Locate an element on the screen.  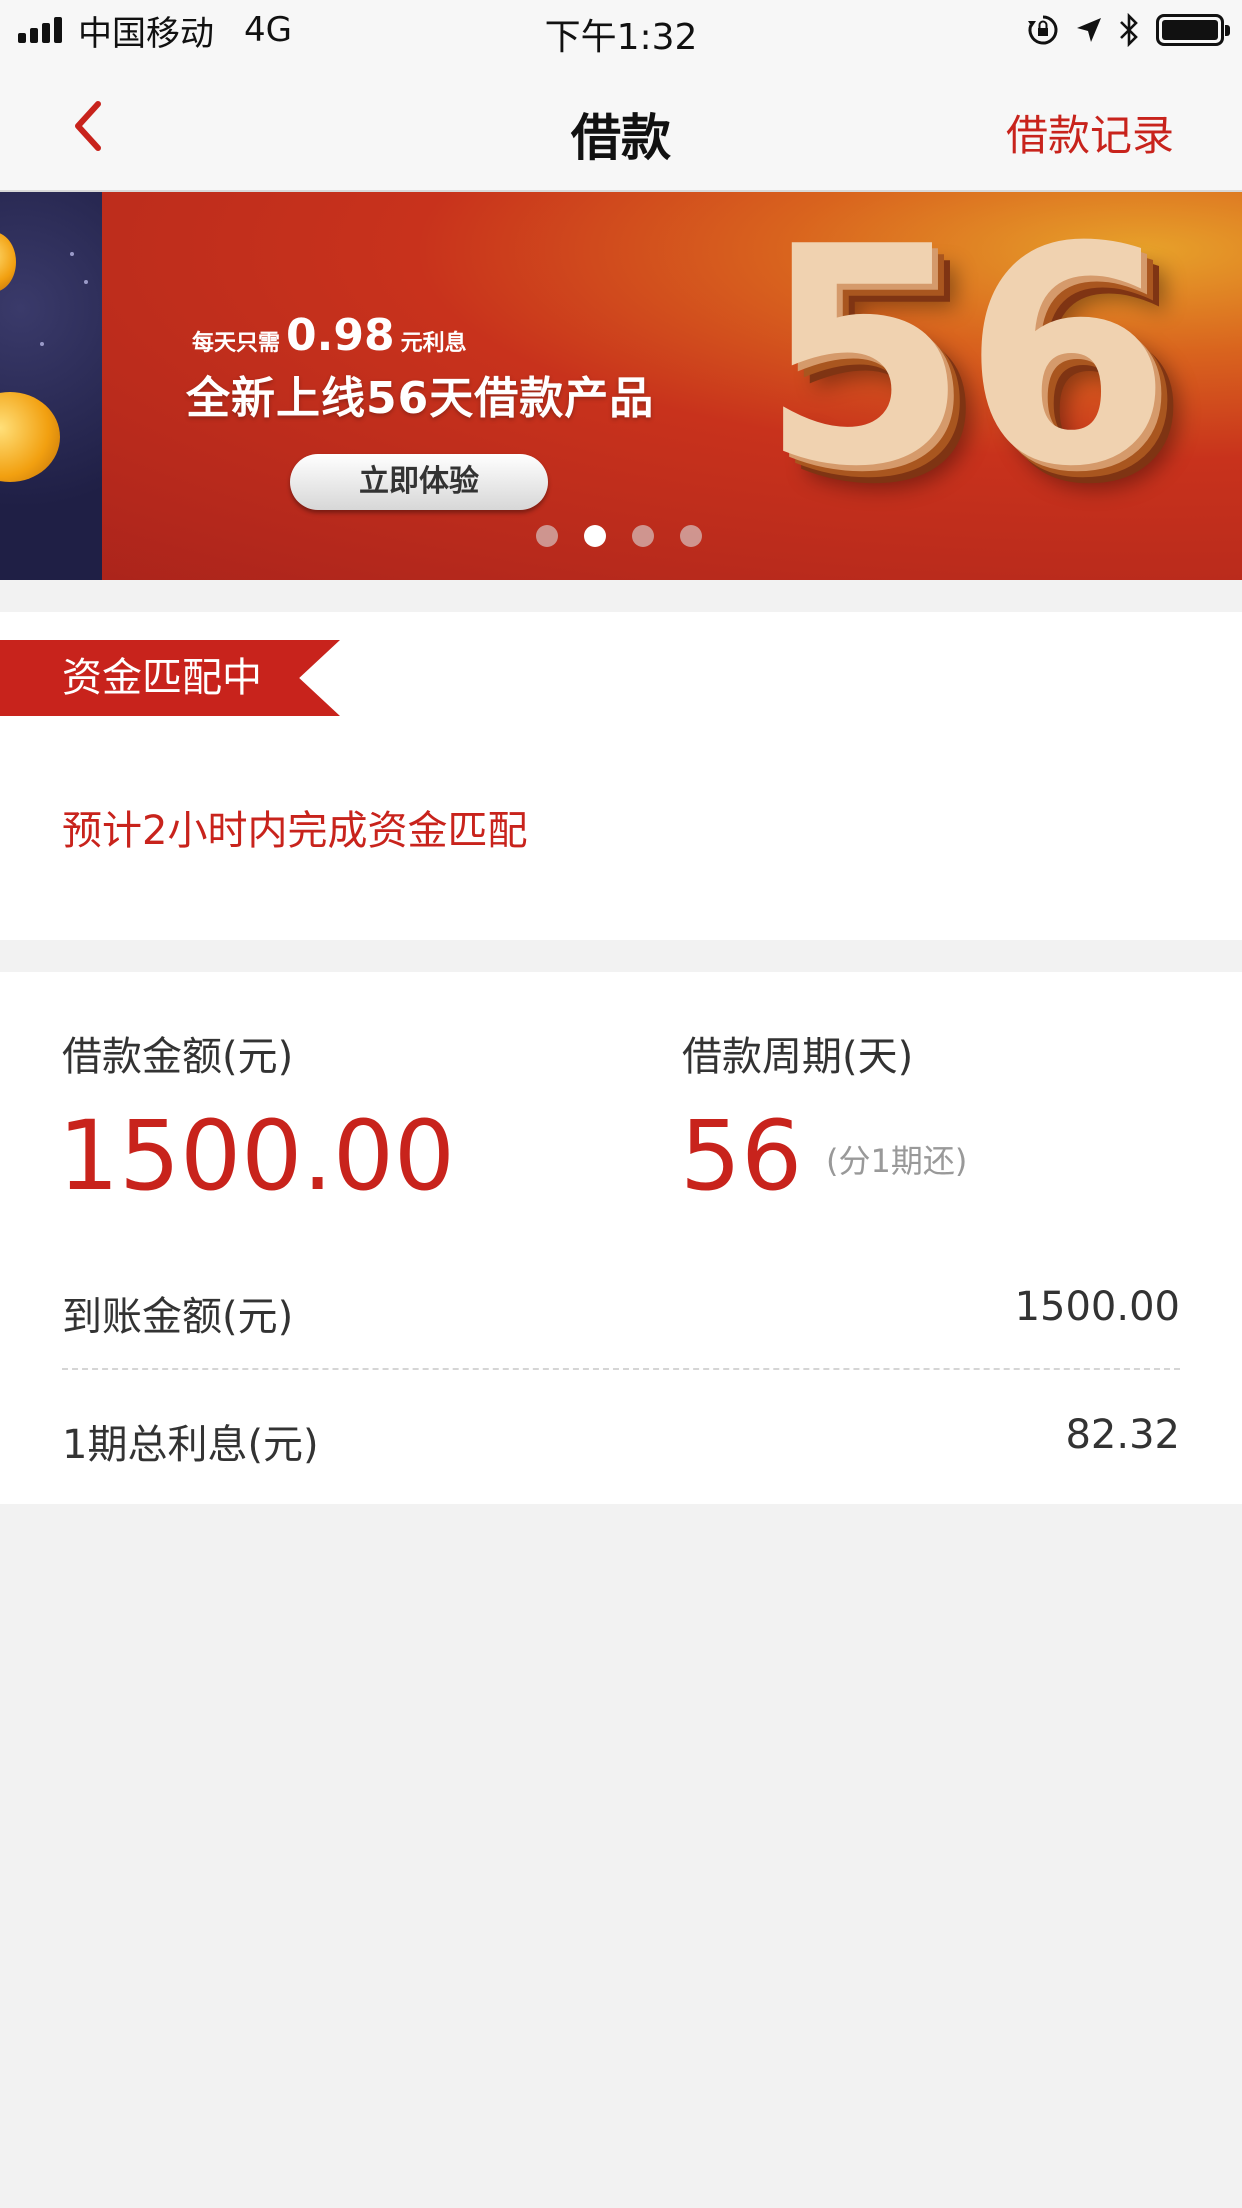
interest-value: 82.32 is located at coordinates (1122, 1435).